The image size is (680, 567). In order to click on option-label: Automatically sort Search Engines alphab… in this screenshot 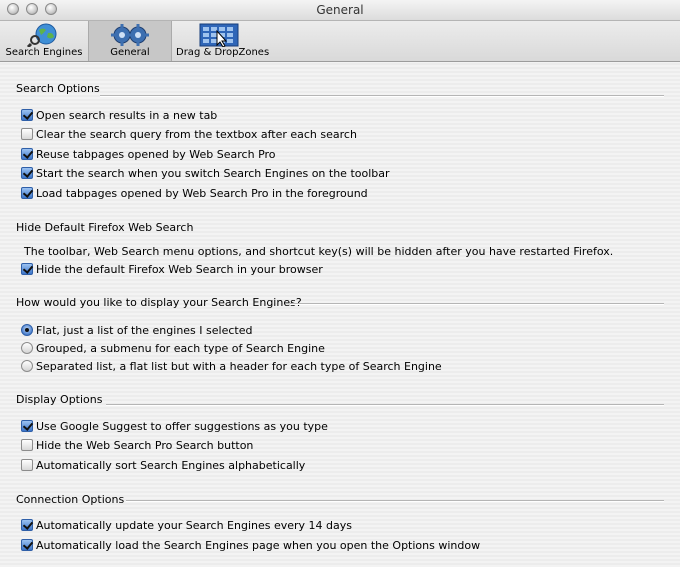, I will do `click(171, 465)`.